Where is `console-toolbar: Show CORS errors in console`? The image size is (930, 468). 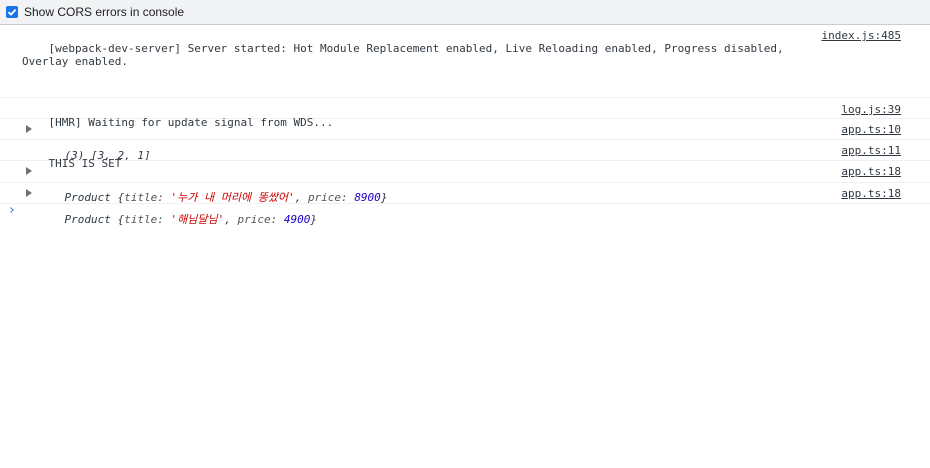
console-toolbar: Show CORS errors in console is located at coordinates (465, 12).